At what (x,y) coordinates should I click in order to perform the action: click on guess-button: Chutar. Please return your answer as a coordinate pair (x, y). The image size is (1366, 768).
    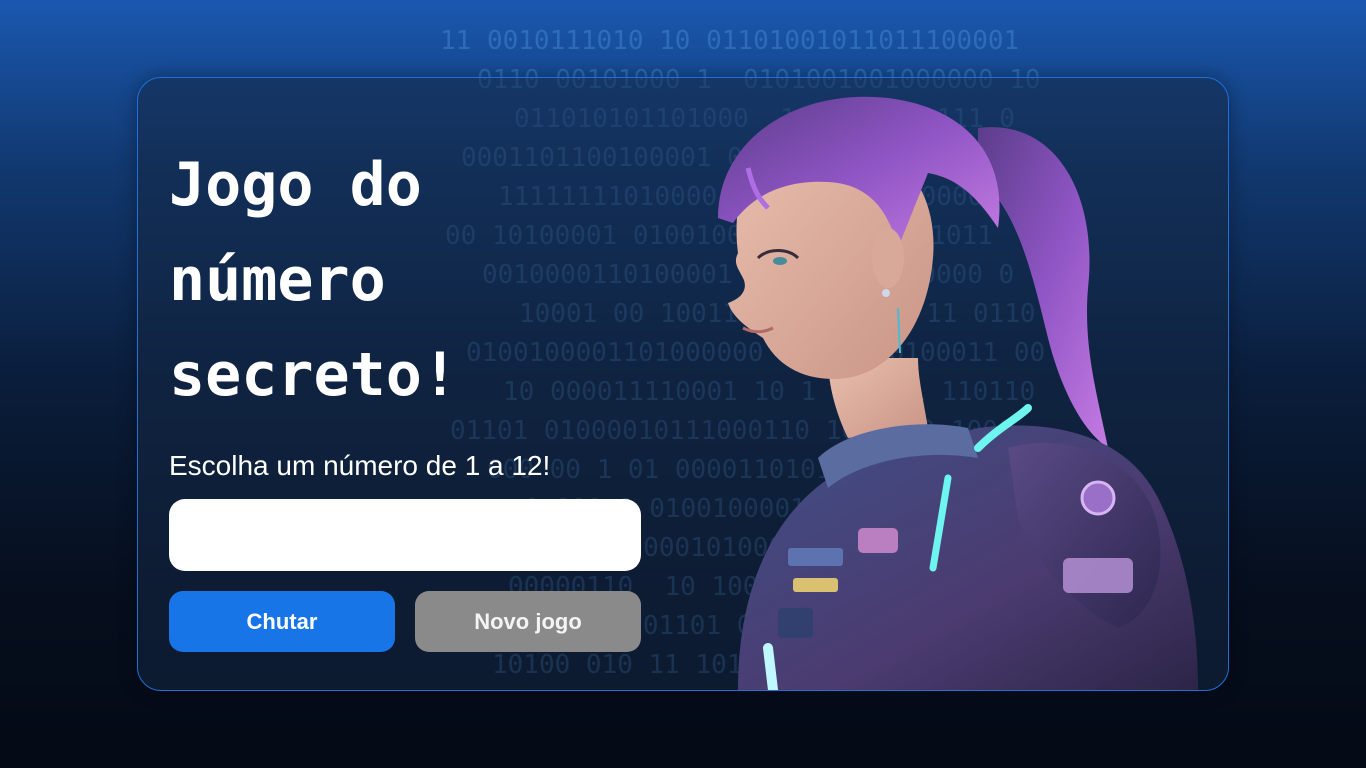
    Looking at the image, I should click on (282, 621).